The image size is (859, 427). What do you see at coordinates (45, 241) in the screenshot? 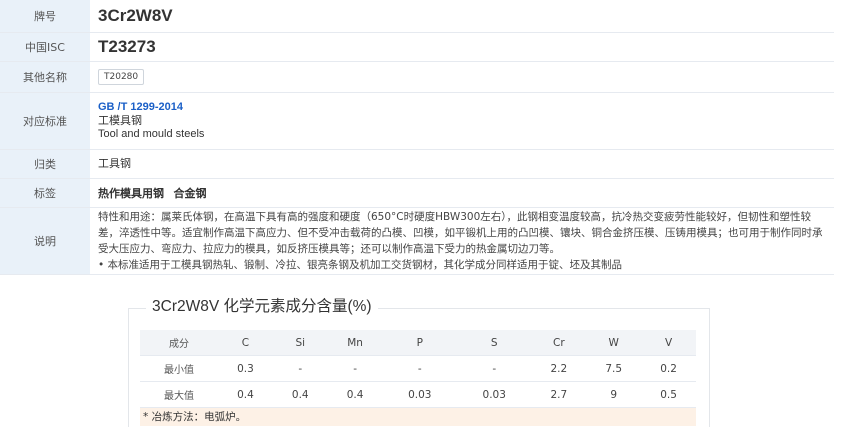
I see `description-label: 说明` at bounding box center [45, 241].